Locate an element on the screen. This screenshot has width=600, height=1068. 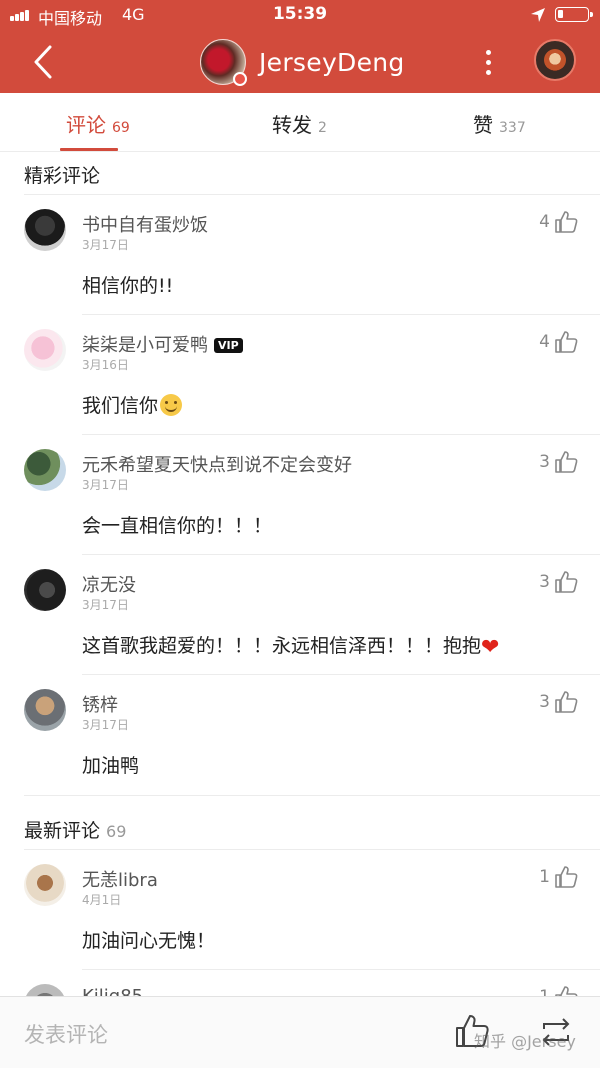
hot-section-label: 精彩评论 is located at coordinates (62, 176).